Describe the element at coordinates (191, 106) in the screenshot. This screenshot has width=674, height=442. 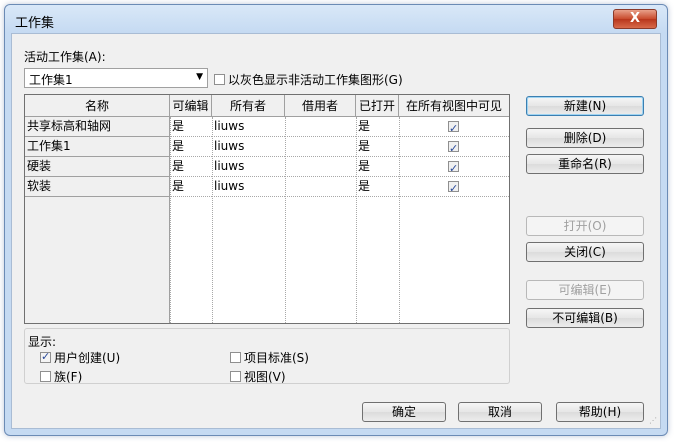
I see `column-header-editable: 可编辑` at that location.